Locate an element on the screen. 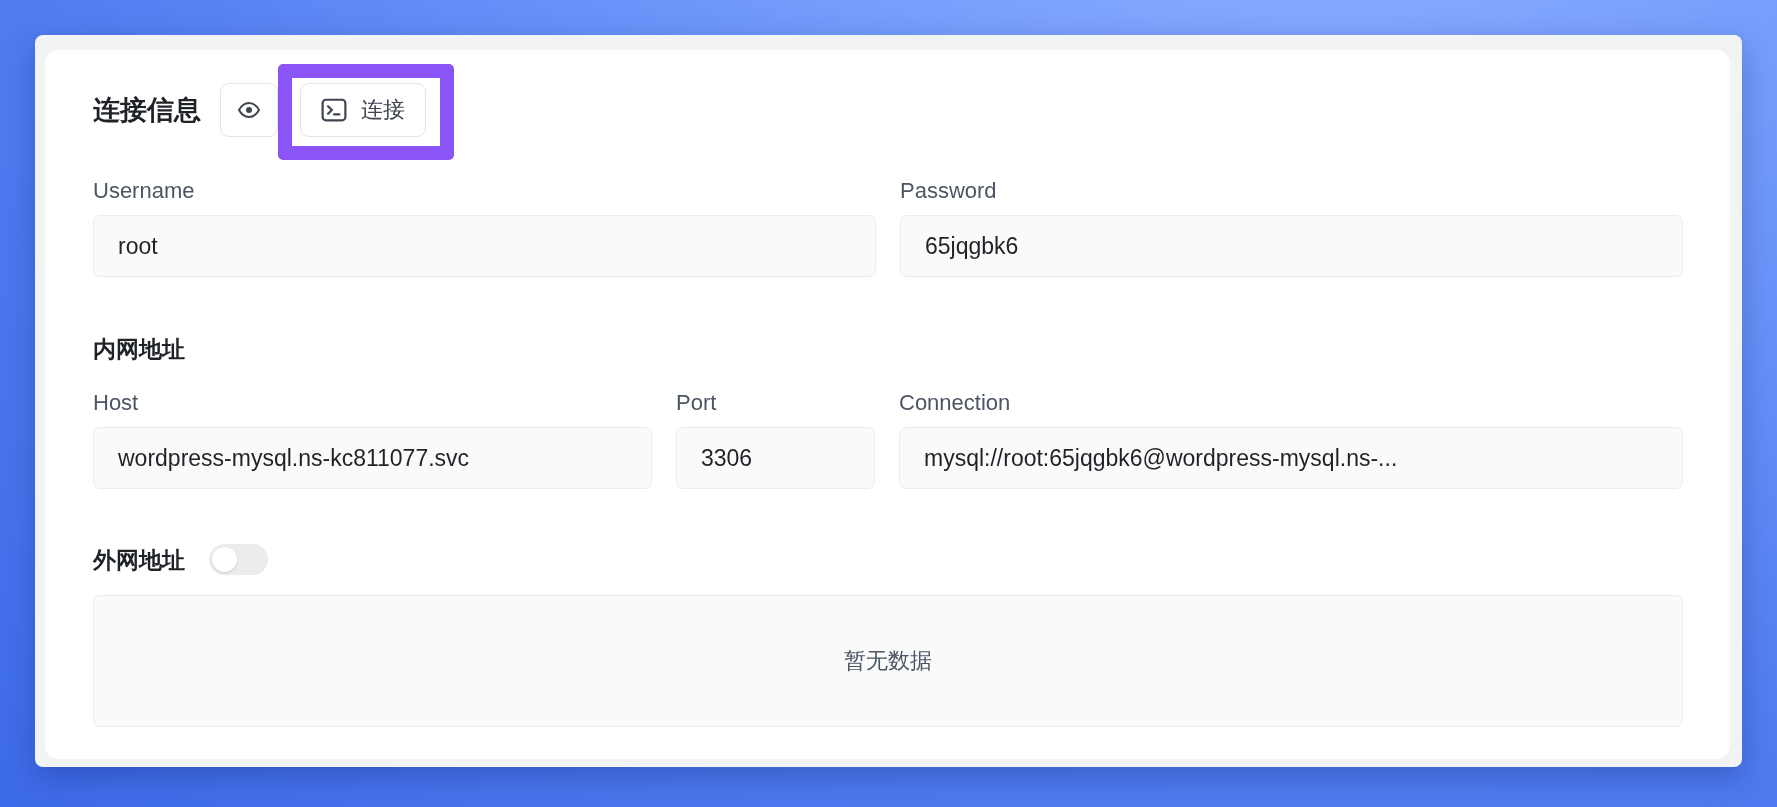  empty-message: 暂无数据 is located at coordinates (888, 661).